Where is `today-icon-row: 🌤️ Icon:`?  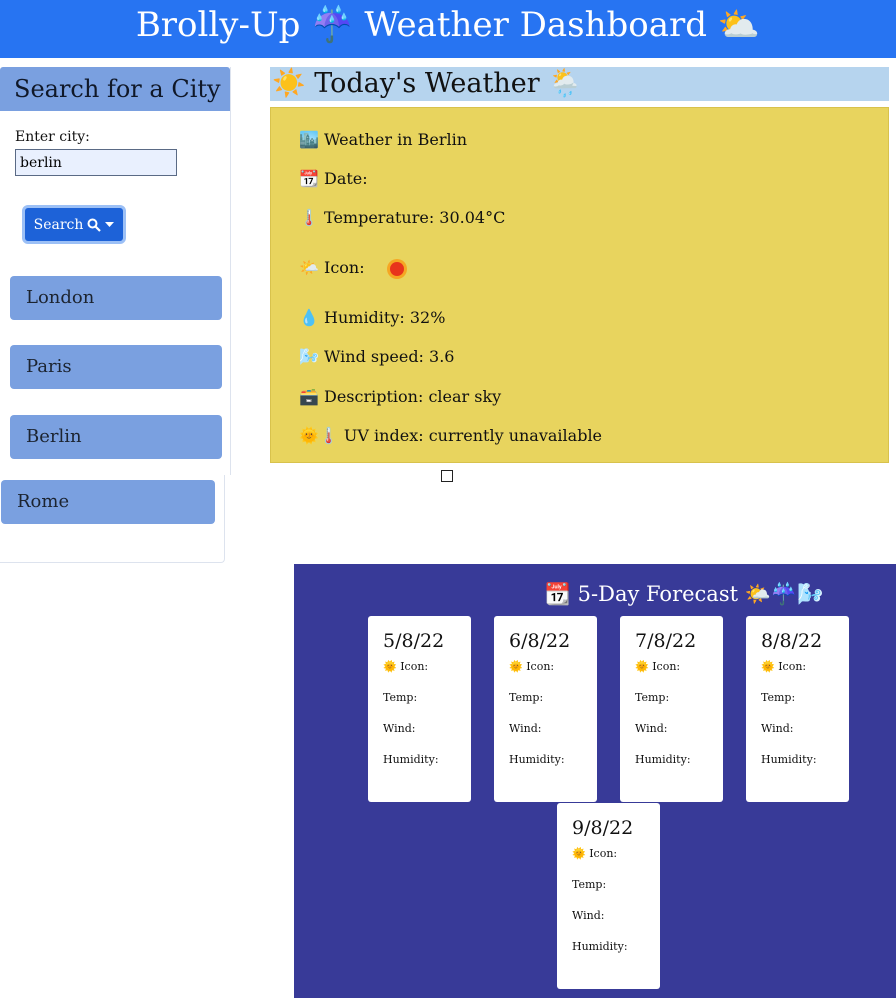 today-icon-row: 🌤️ Icon: is located at coordinates (351, 267).